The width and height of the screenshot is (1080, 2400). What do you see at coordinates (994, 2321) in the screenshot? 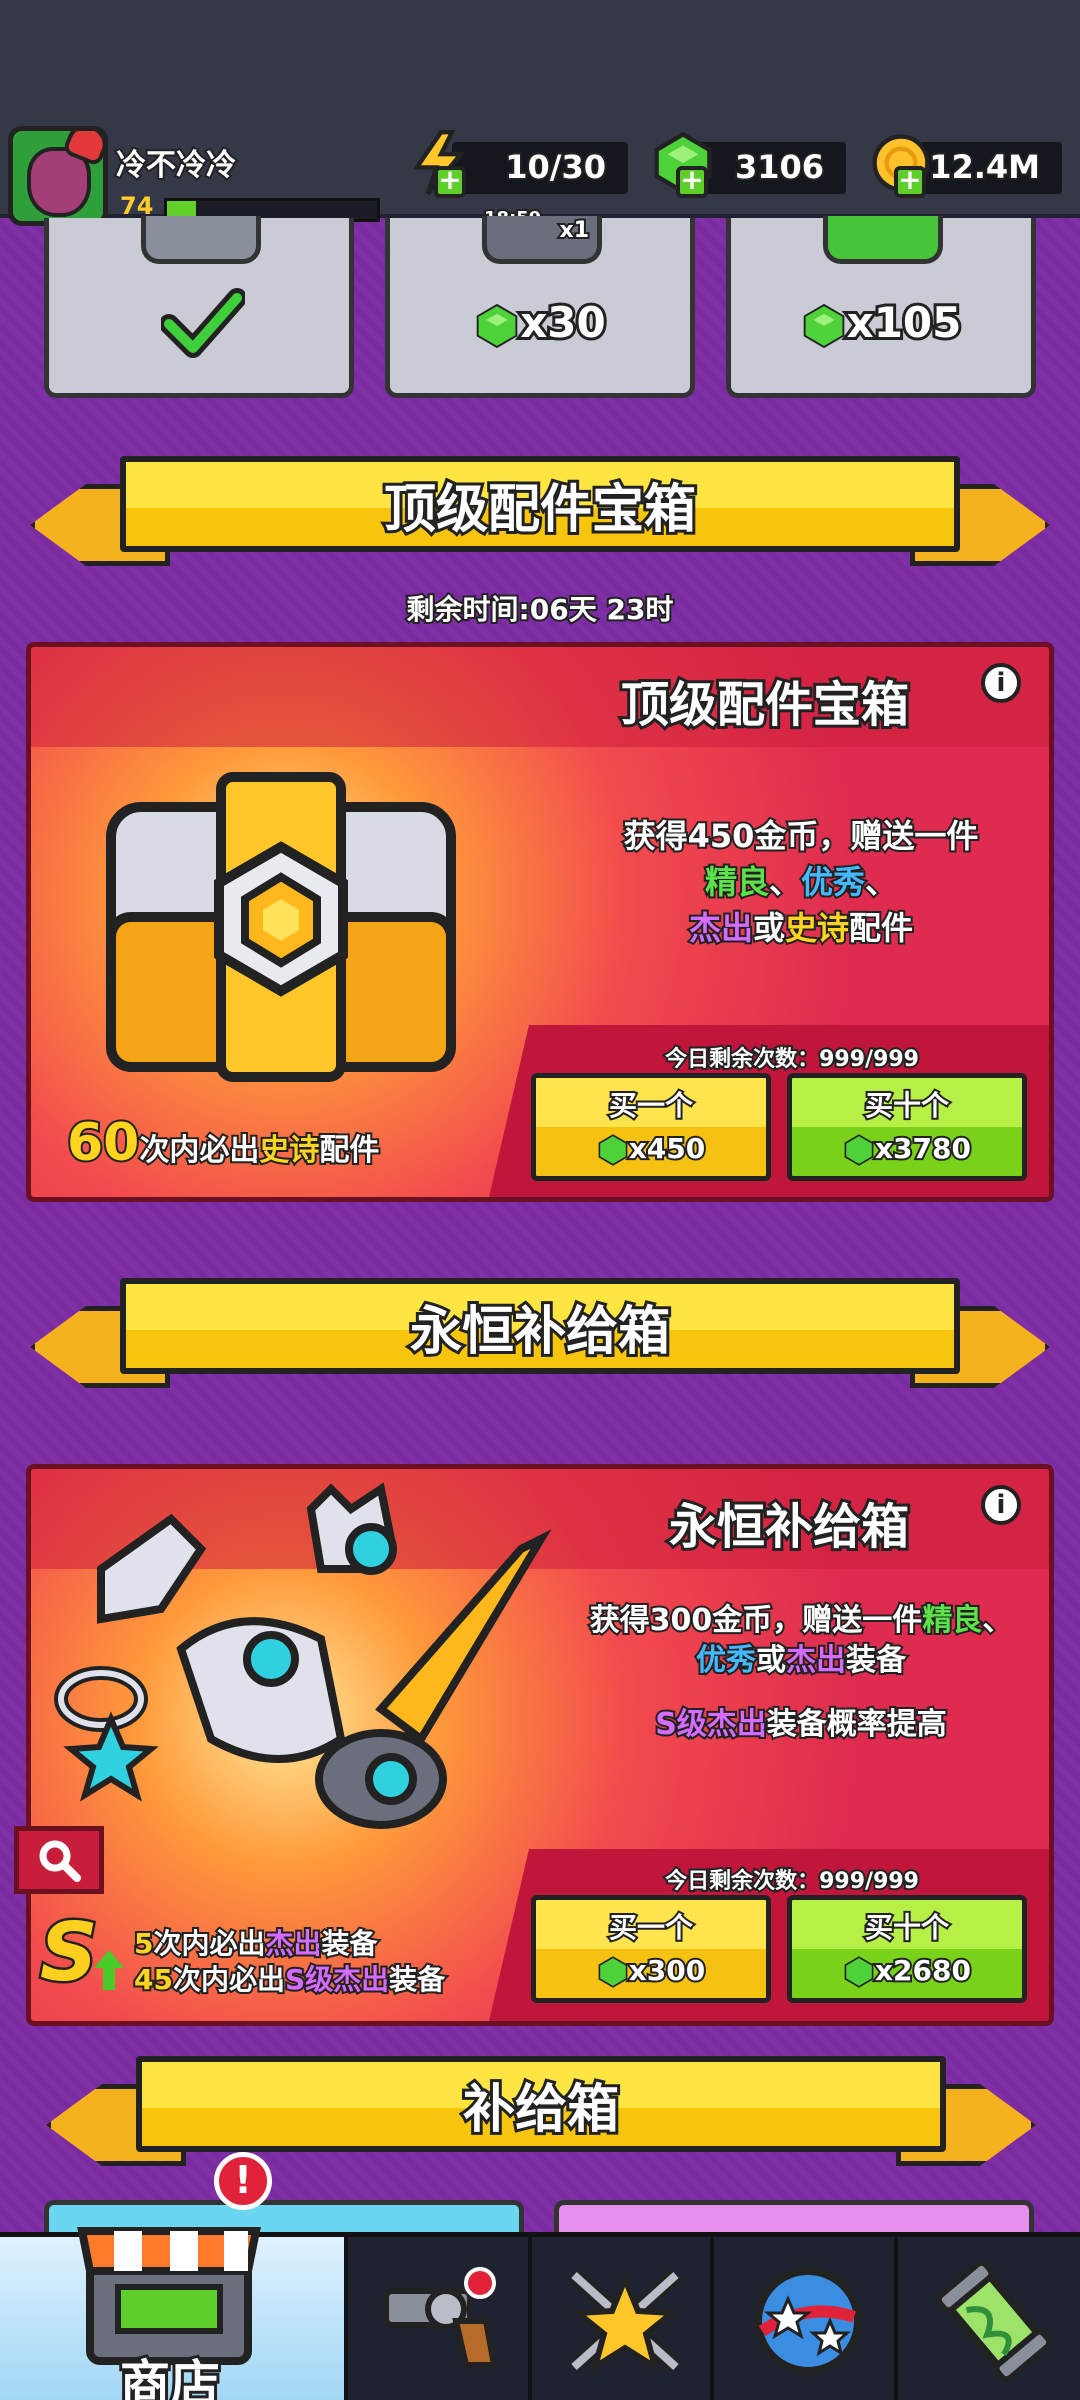
I see `dna-capsule-icon` at bounding box center [994, 2321].